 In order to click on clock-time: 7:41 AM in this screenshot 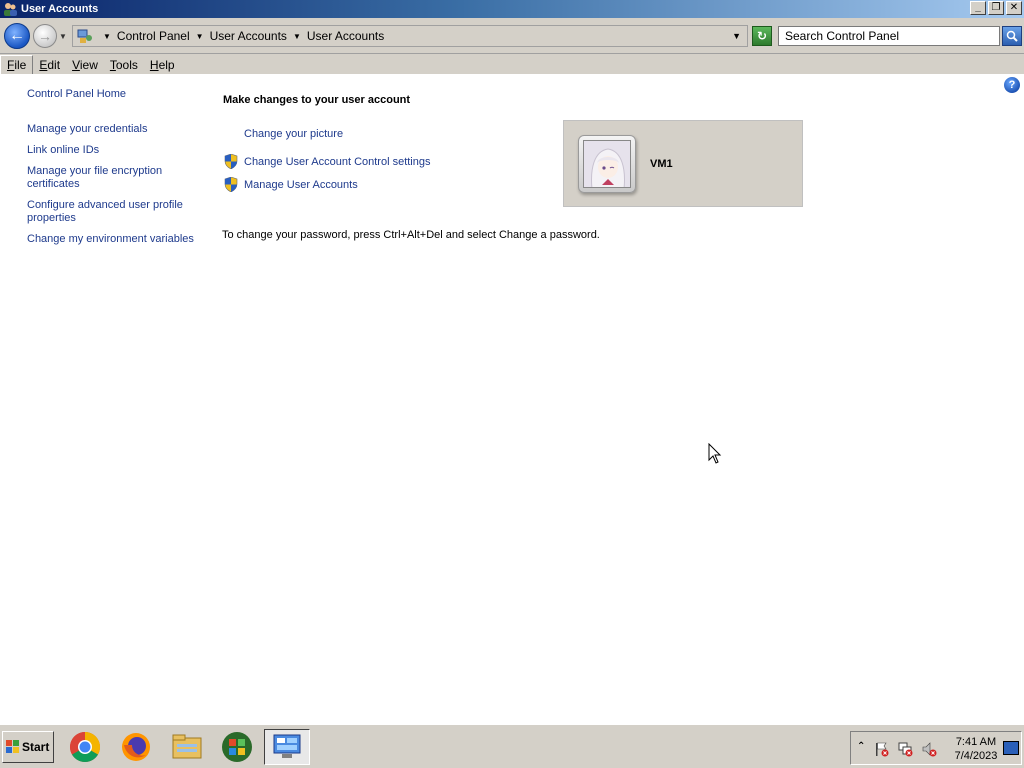, I will do `click(976, 742)`.